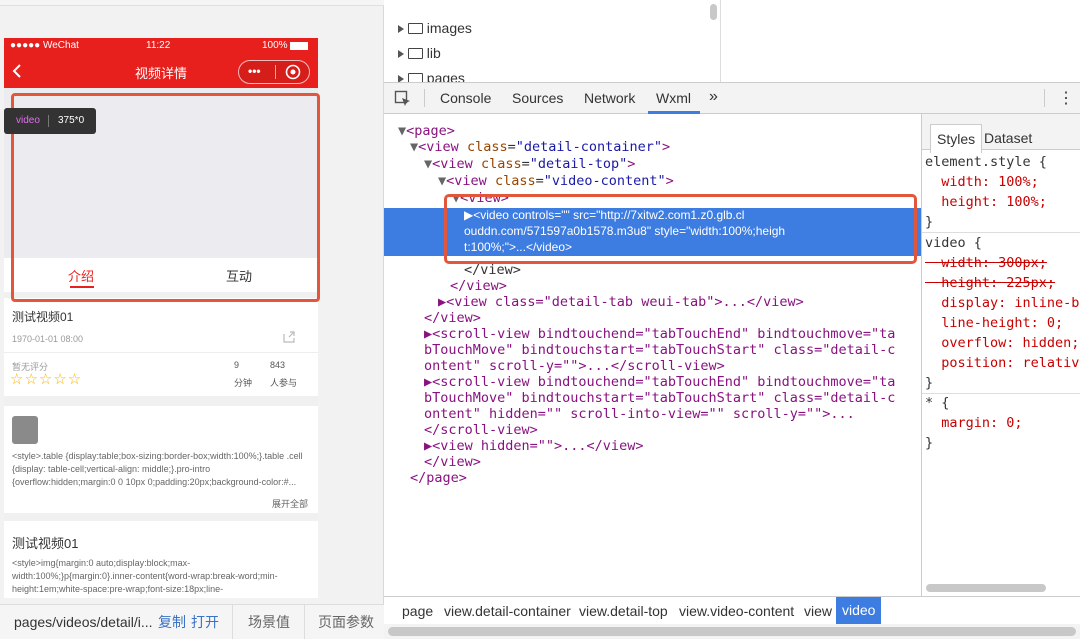 This screenshot has width=1080, height=639. What do you see at coordinates (278, 365) in the screenshot?
I see `participants-value: 843` at bounding box center [278, 365].